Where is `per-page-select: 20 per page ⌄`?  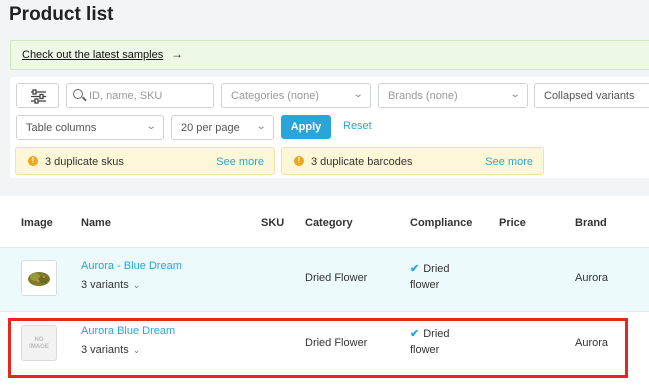
per-page-select: 20 per page ⌄ is located at coordinates (222, 127).